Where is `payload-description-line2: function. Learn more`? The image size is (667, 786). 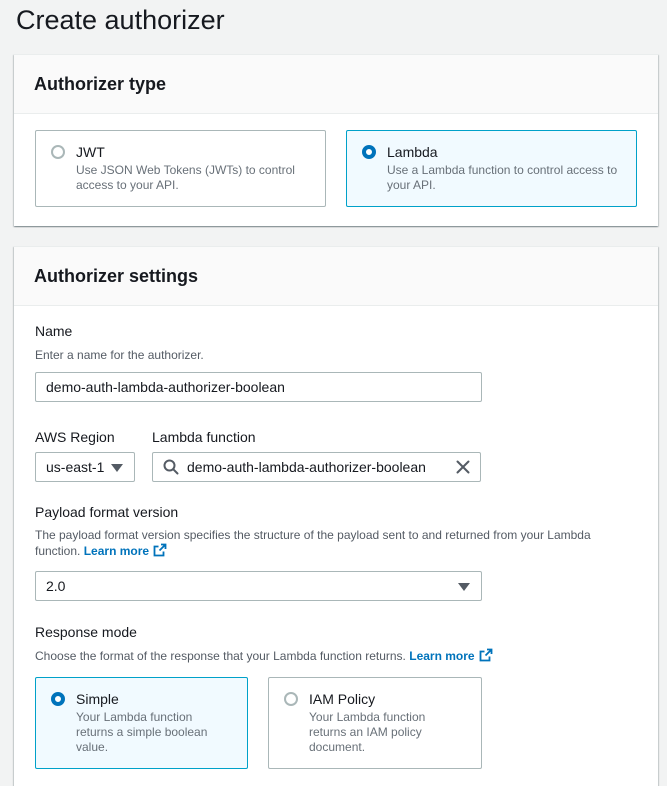
payload-description-line2: function. Learn more is located at coordinates (340, 551).